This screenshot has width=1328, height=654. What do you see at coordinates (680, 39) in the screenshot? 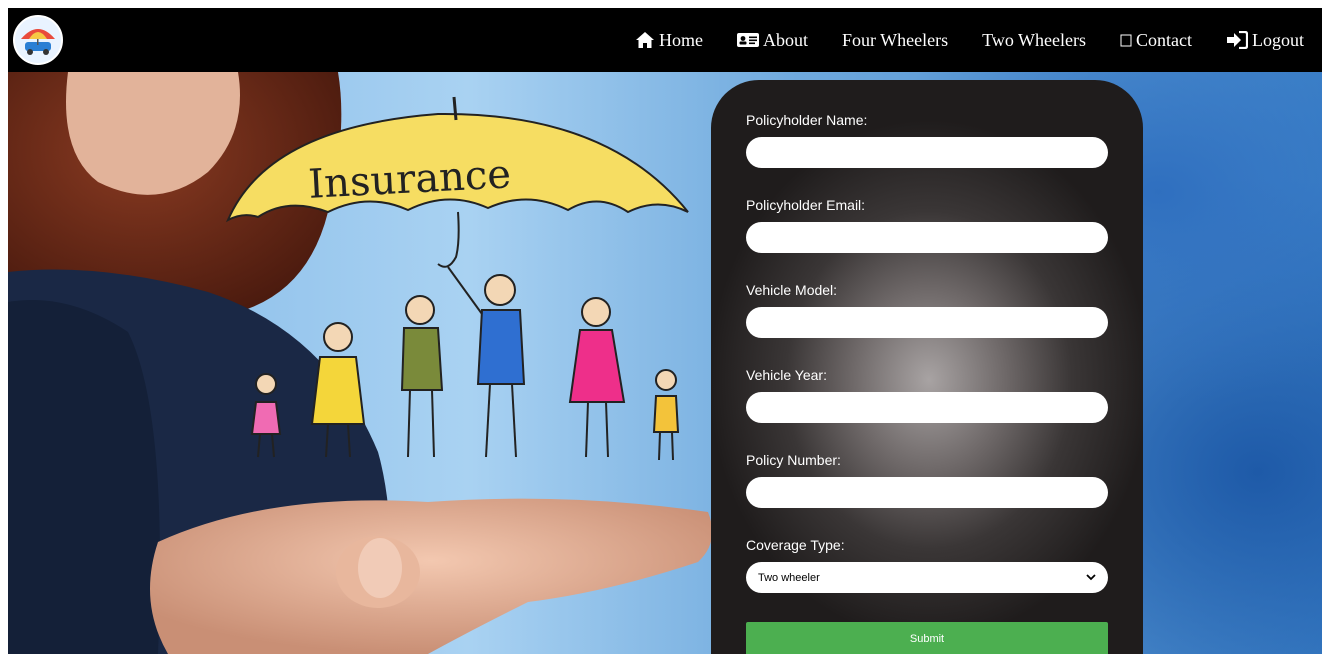
I see `nav-home-label: Home` at bounding box center [680, 39].